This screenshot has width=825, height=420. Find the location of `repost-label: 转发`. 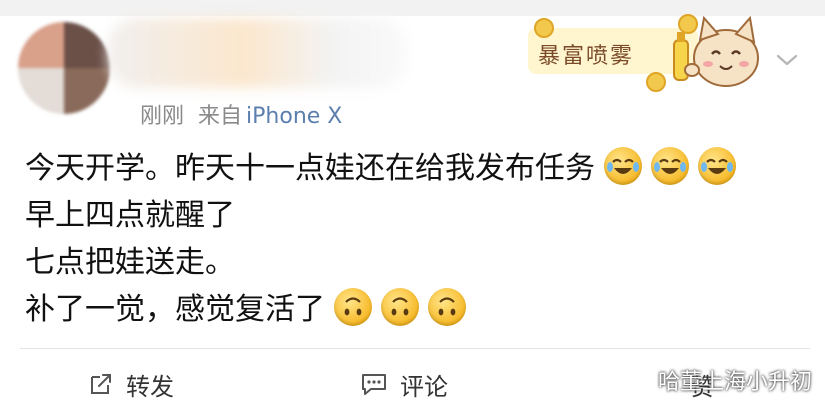

repost-label: 转发 is located at coordinates (150, 386).